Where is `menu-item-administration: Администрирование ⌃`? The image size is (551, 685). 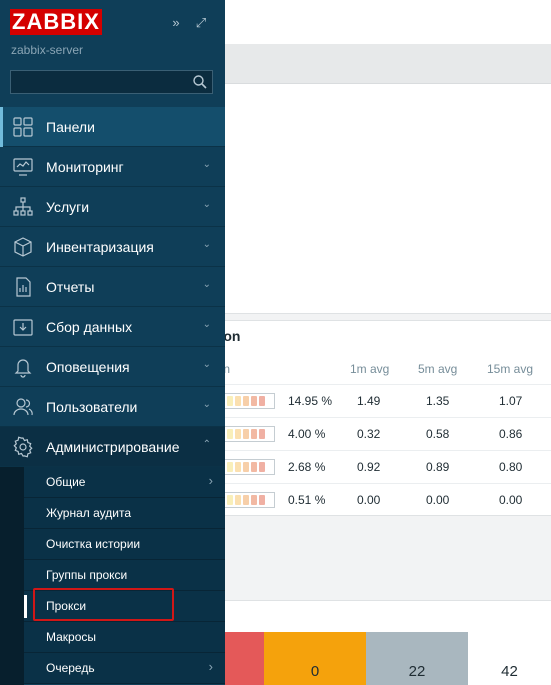
menu-item-administration: Администрирование ⌃ is located at coordinates (112, 447).